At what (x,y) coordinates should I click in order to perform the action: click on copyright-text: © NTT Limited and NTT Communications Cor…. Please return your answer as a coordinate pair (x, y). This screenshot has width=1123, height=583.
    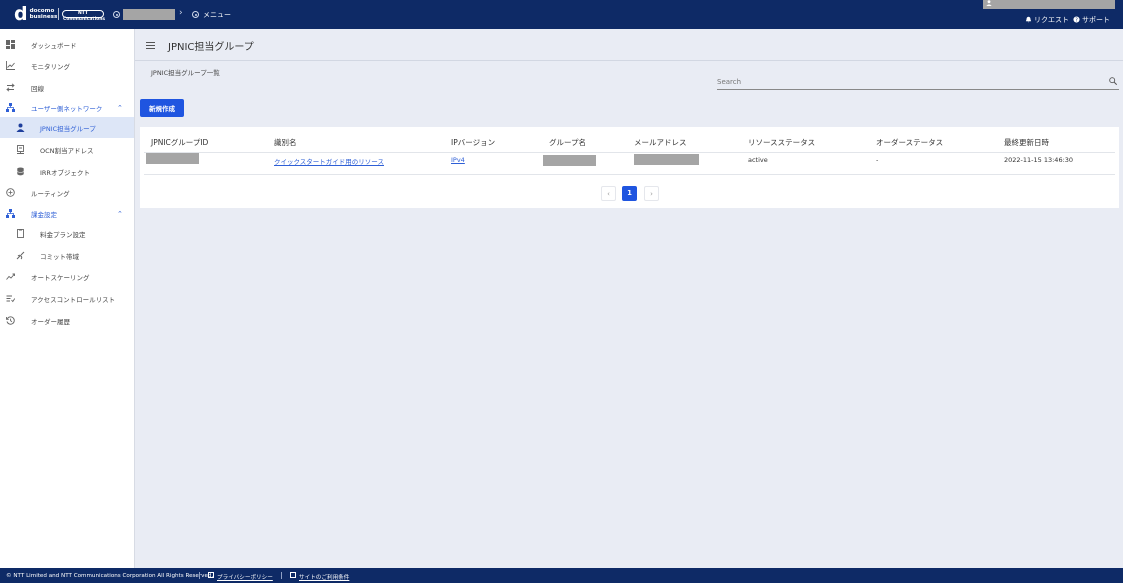
    Looking at the image, I should click on (110, 576).